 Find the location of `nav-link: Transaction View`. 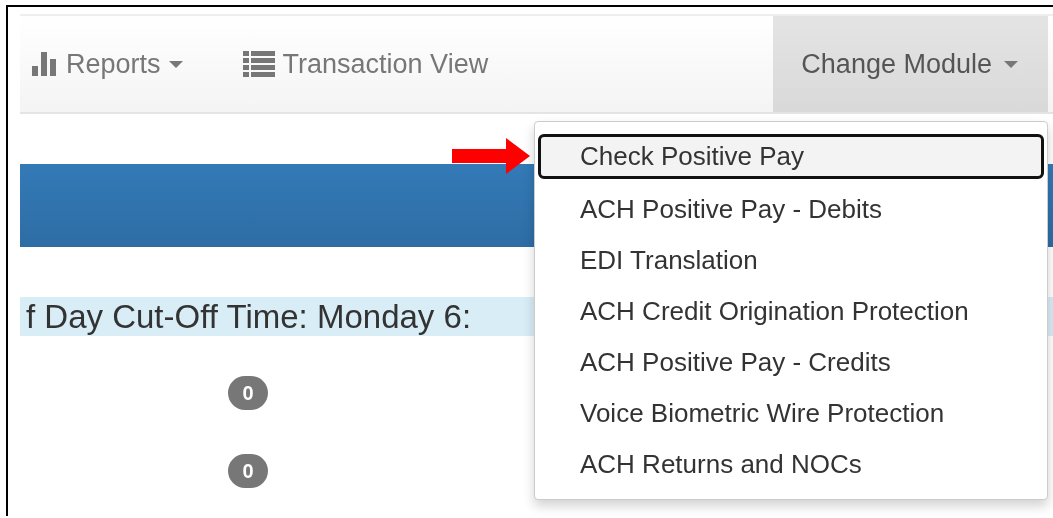

nav-link: Transaction View is located at coordinates (365, 64).